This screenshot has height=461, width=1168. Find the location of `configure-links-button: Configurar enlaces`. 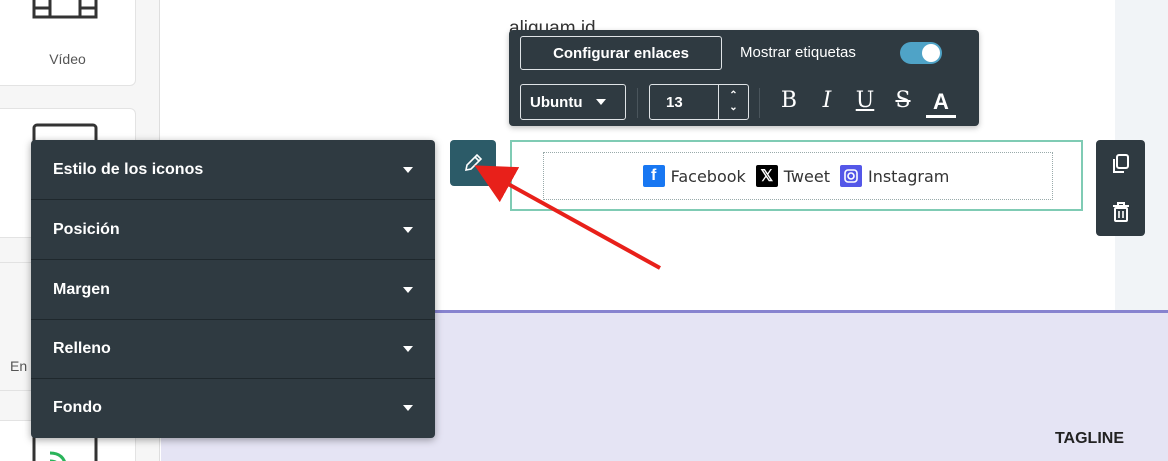

configure-links-button: Configurar enlaces is located at coordinates (621, 53).